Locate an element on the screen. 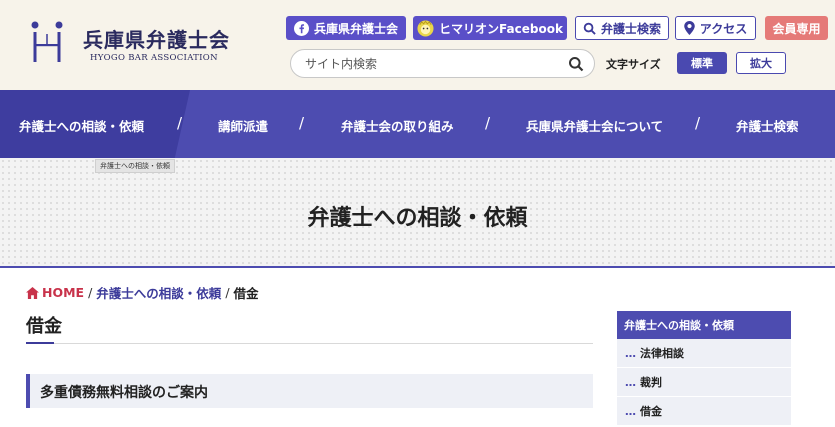 Image resolution: width=835 pixels, height=427 pixels. search-submit-icon is located at coordinates (576, 64).